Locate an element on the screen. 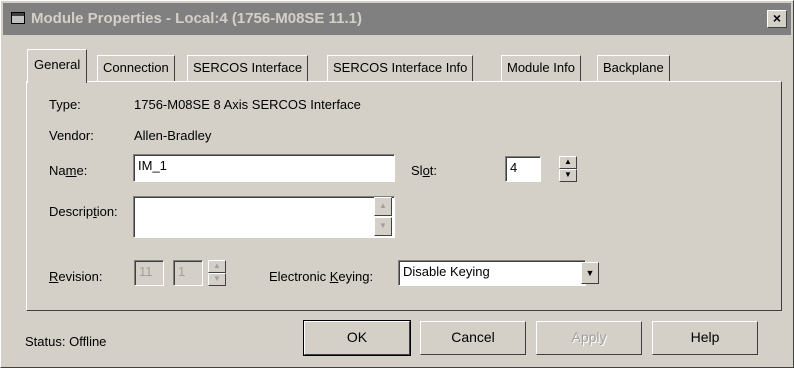 This screenshot has height=368, width=794. window-icon is located at coordinates (18, 18).